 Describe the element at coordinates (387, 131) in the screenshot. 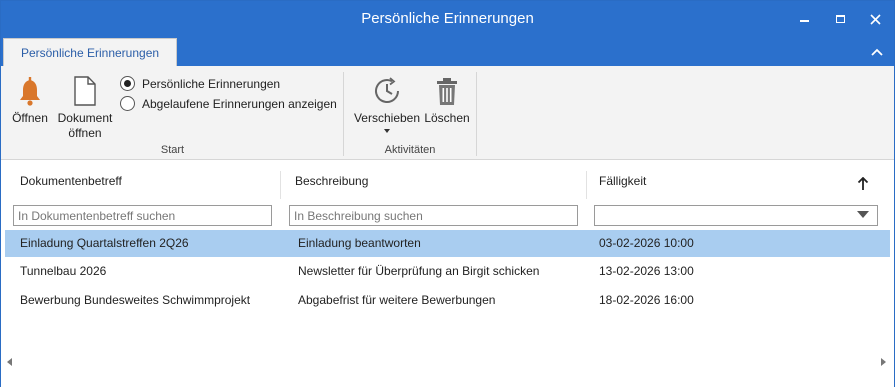

I see `dropdown-arrow-icon` at that location.